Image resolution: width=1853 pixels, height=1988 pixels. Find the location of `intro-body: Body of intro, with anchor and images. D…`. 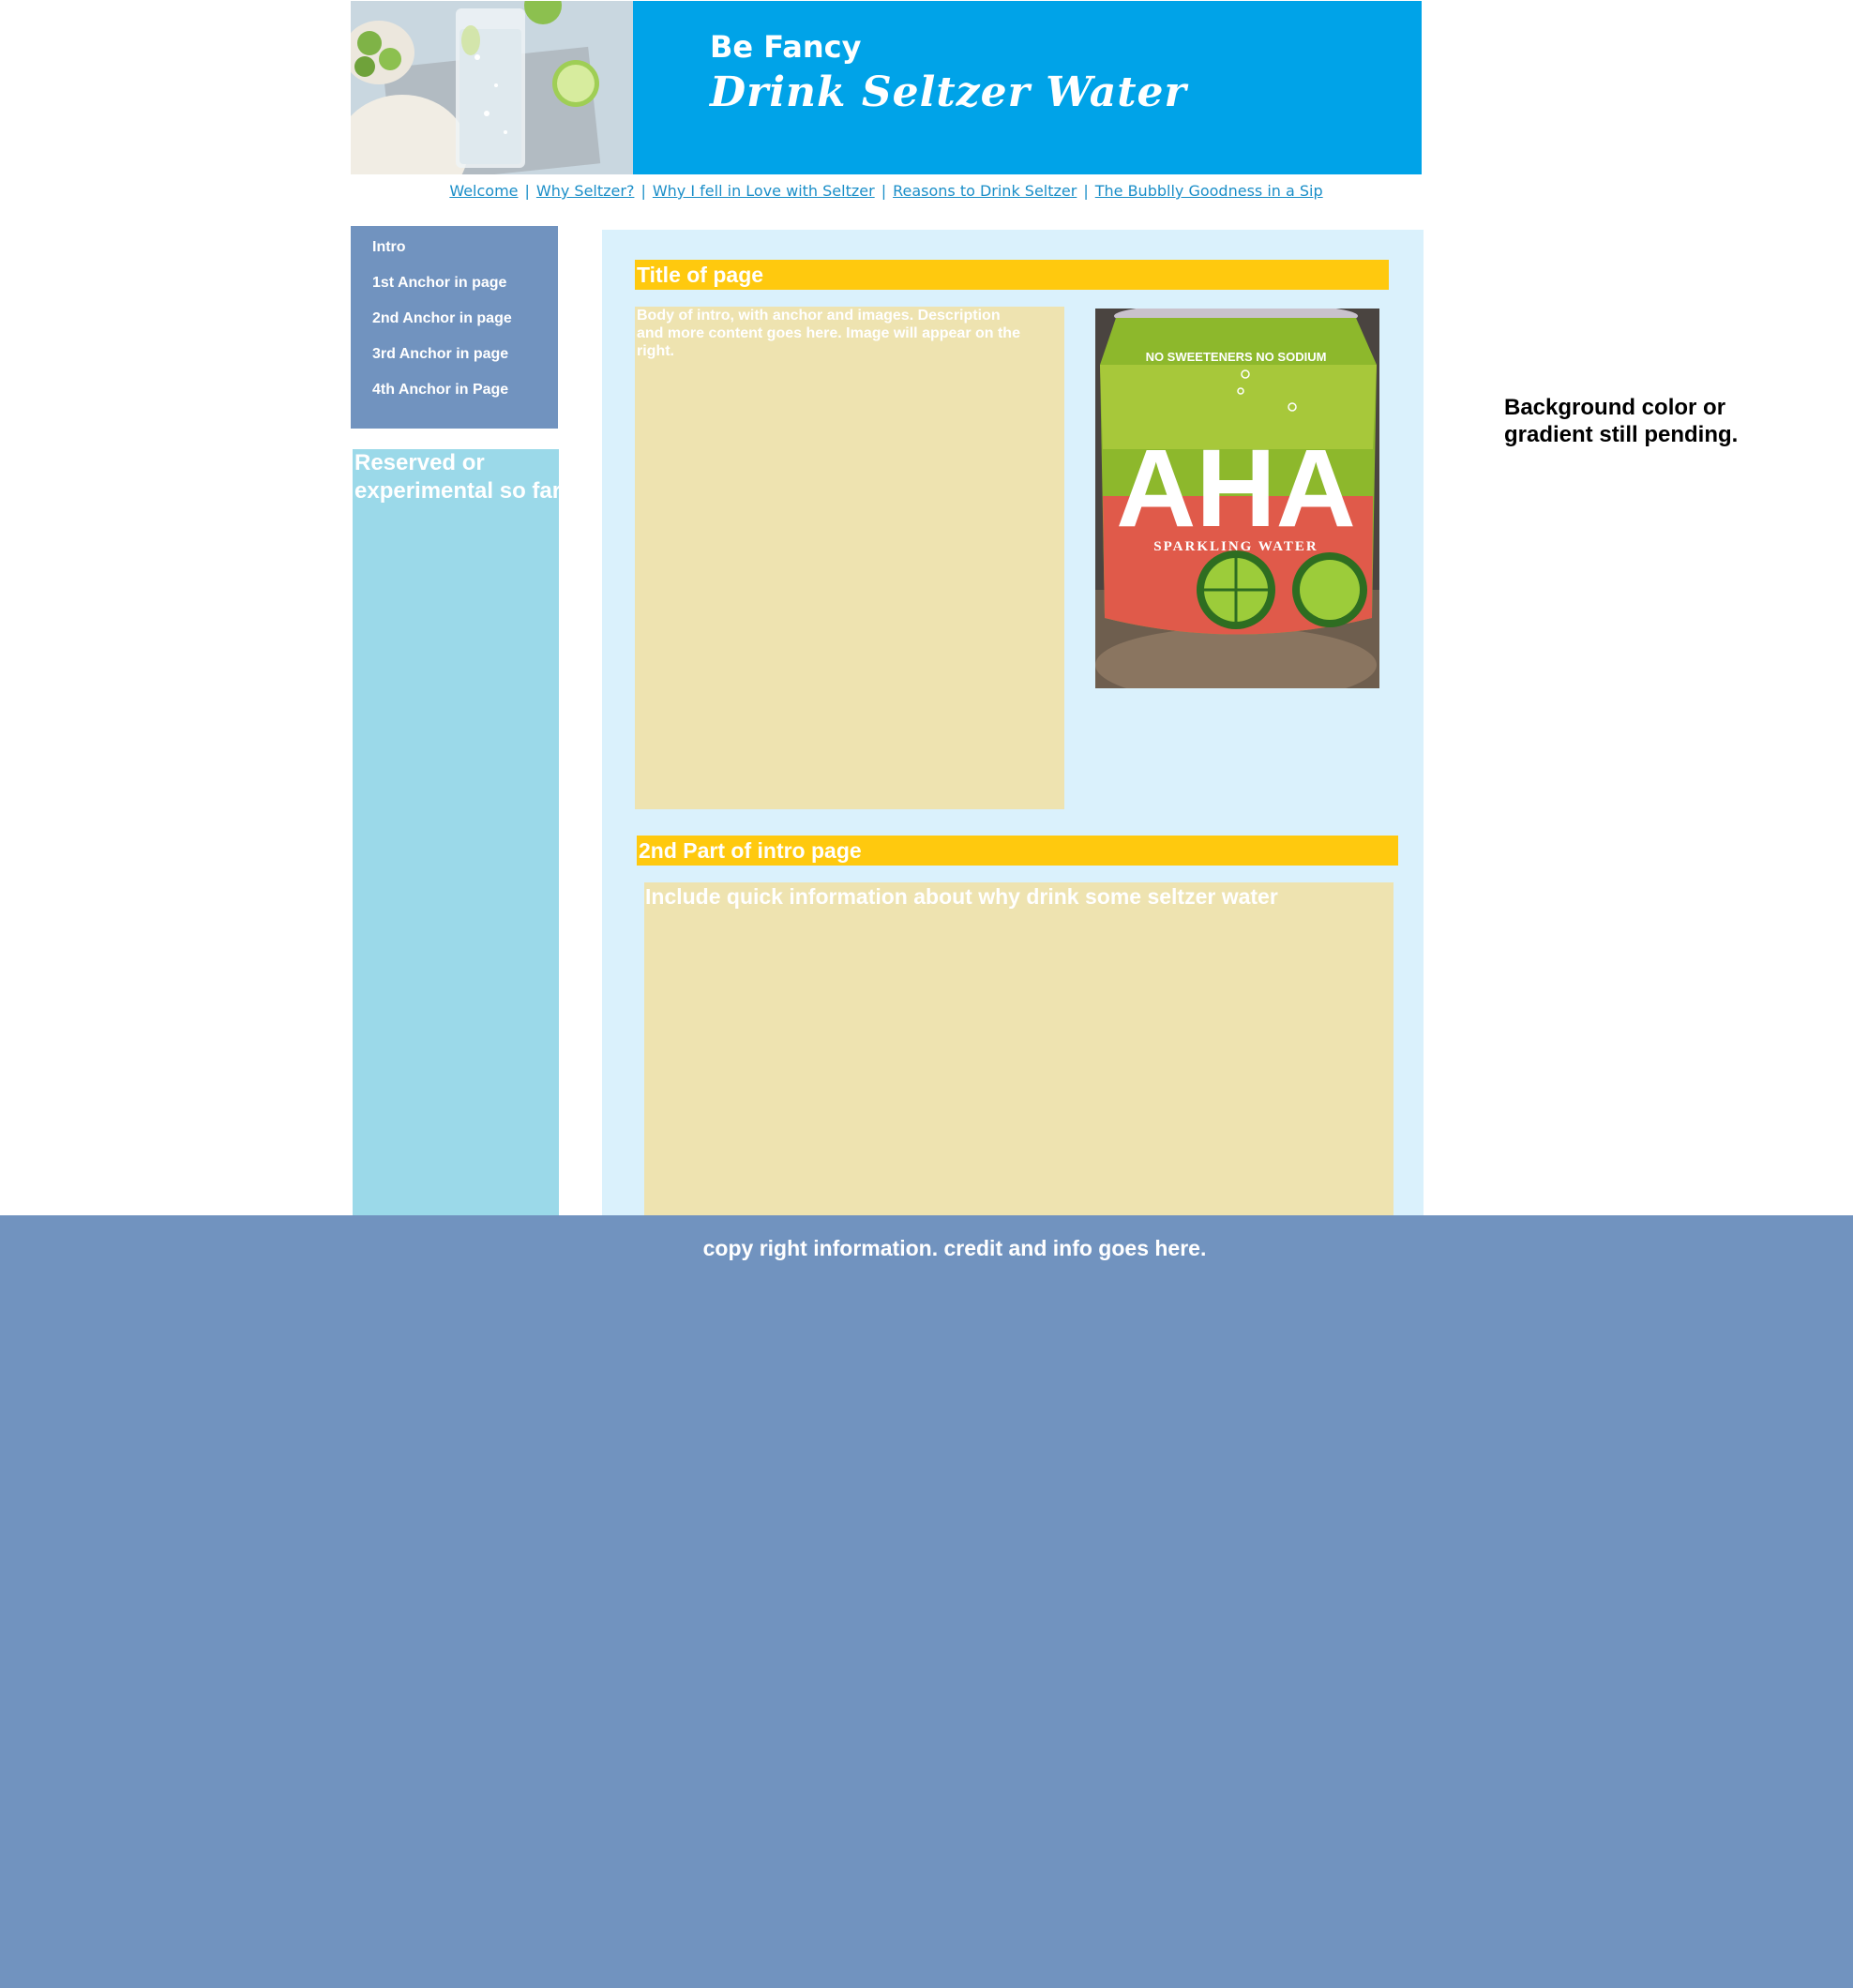

intro-body: Body of intro, with anchor and images. D… is located at coordinates (849, 558).